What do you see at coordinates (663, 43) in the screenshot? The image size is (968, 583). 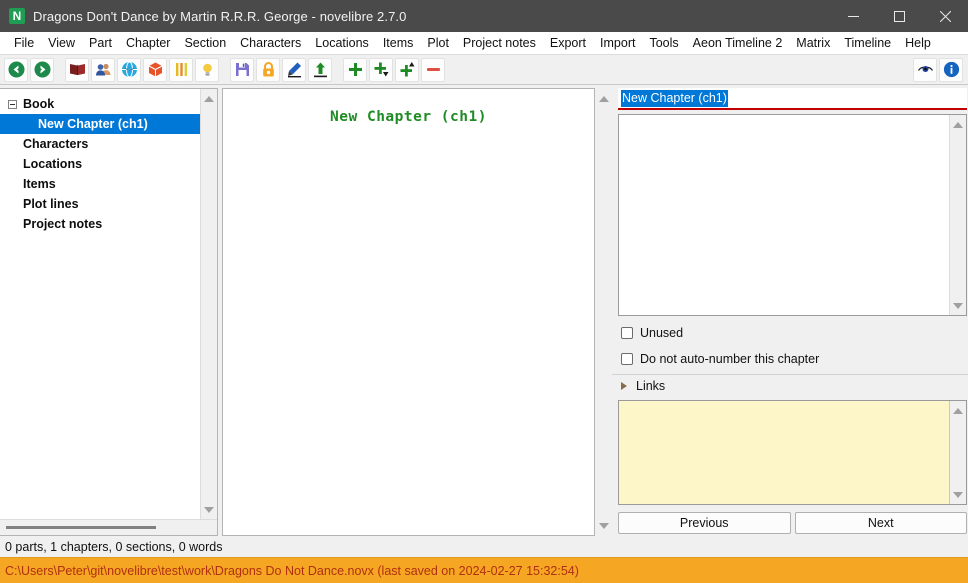 I see `menu-tools: Tools` at bounding box center [663, 43].